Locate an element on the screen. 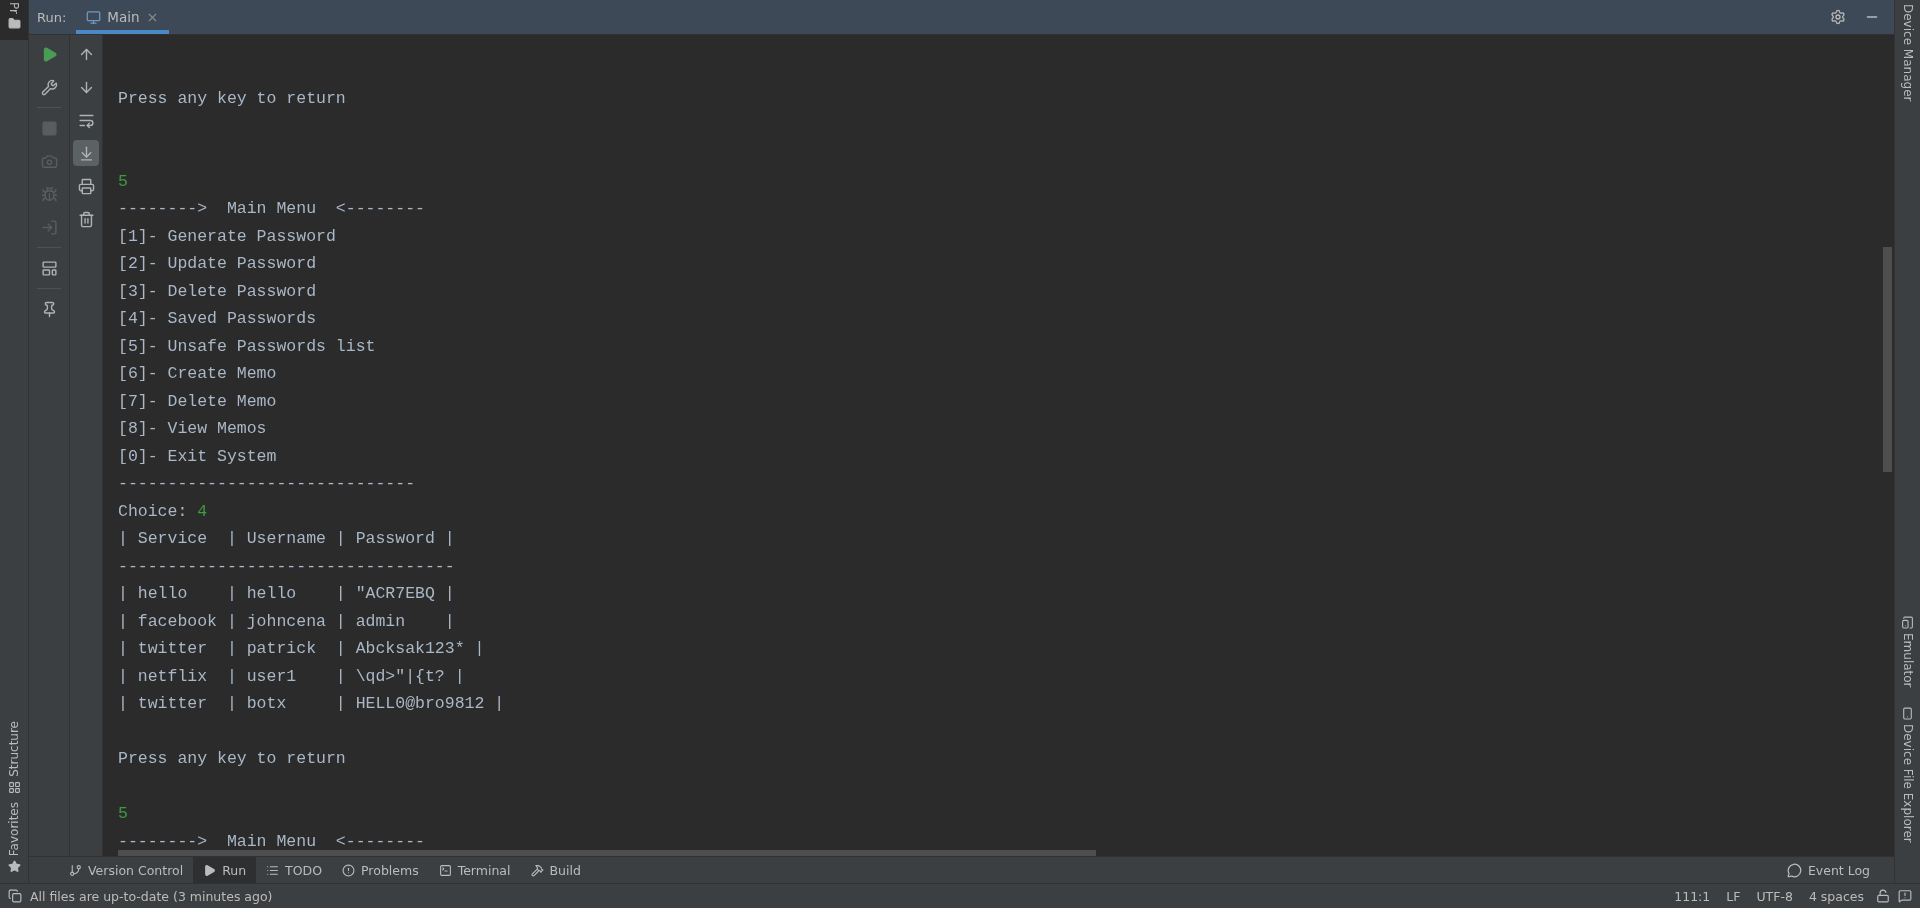  side-tab: Favorites is located at coordinates (14, 829).